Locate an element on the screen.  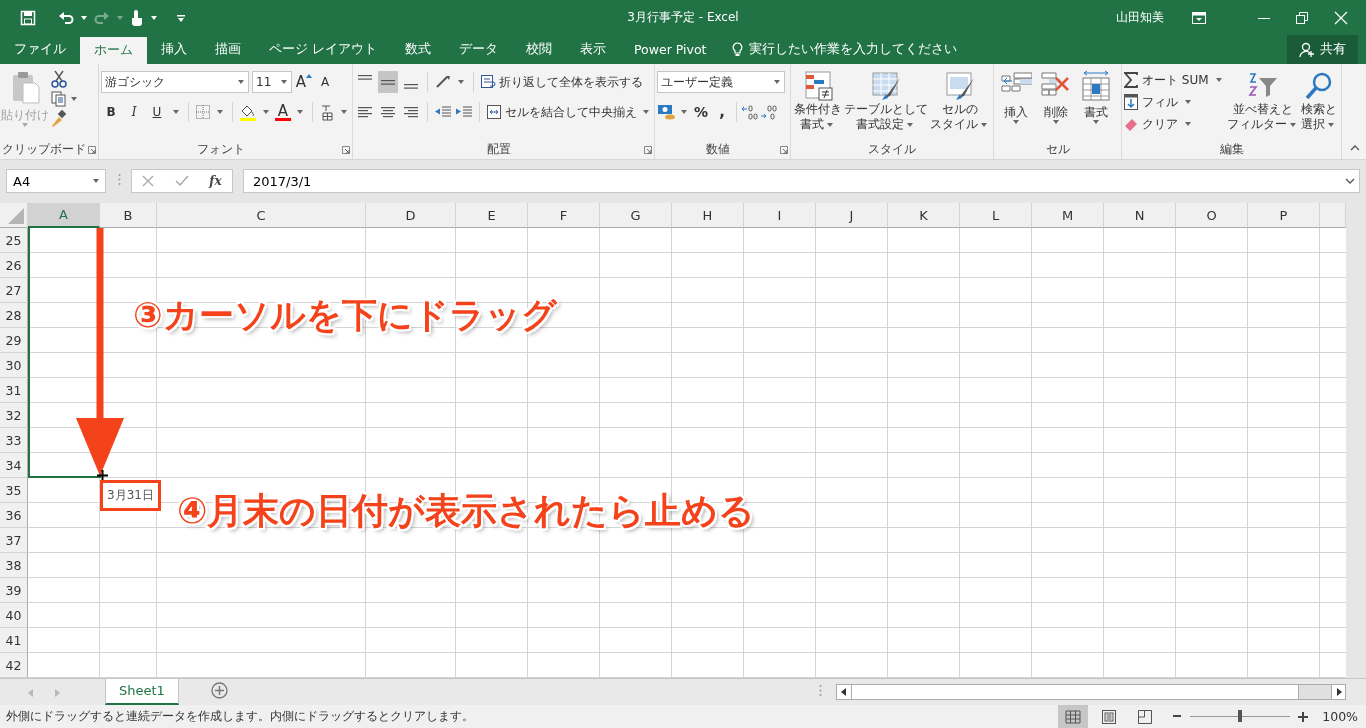
style-gallery-button: テーブルとして 書式設定 is located at coordinates (886, 105).